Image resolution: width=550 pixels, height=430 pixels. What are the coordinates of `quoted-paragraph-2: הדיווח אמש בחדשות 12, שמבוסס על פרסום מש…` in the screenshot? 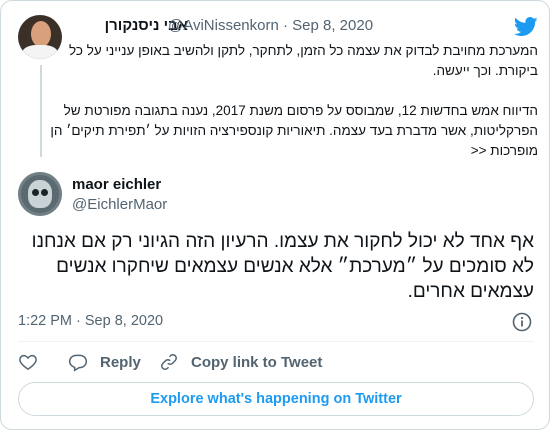 It's located at (294, 130).